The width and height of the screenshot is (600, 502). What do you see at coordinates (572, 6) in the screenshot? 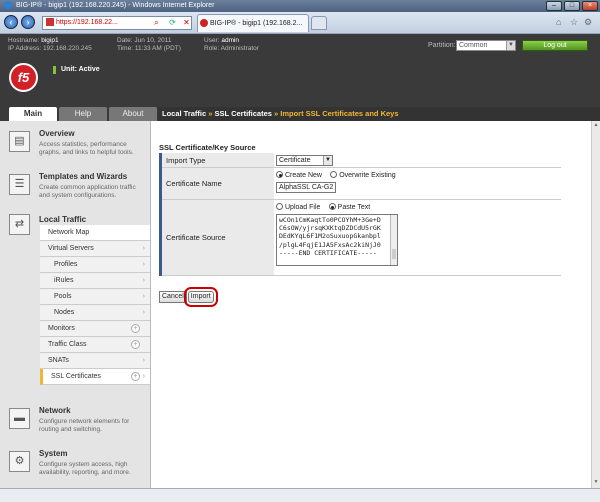
I see `maximize-button: □` at bounding box center [572, 6].